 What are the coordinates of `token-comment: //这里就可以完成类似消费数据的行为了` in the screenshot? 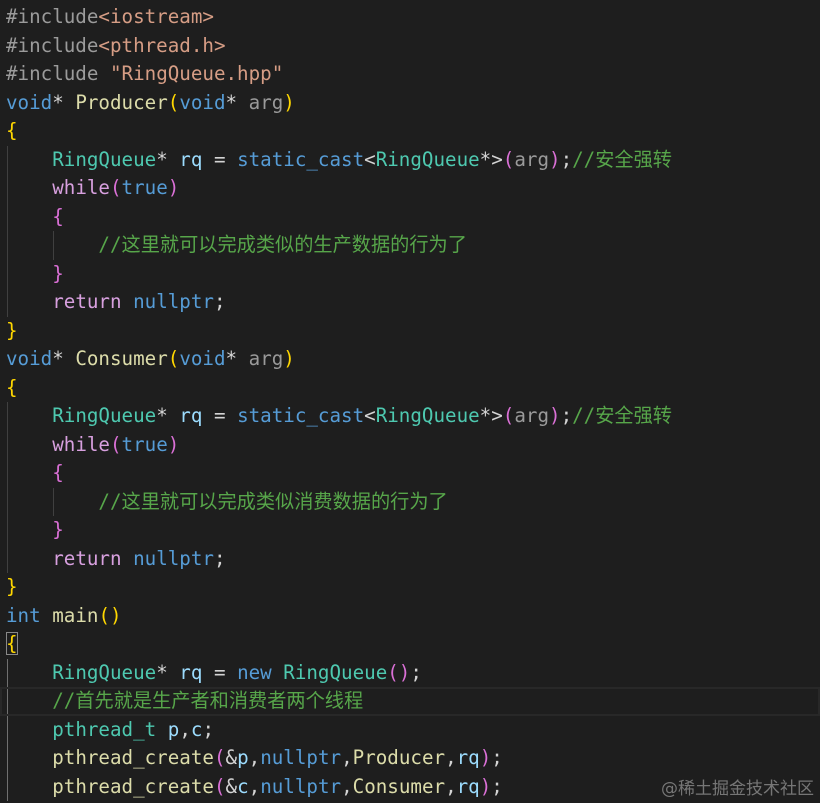 It's located at (273, 501).